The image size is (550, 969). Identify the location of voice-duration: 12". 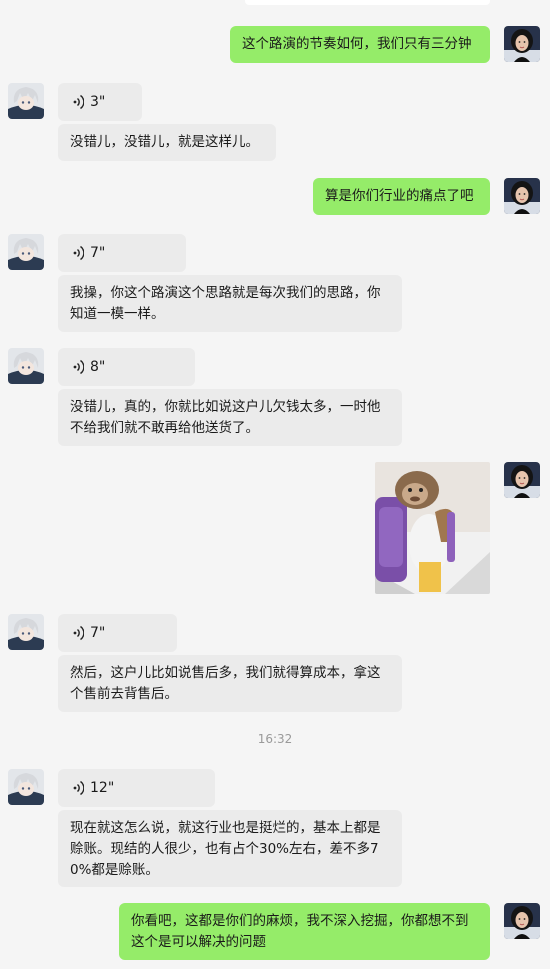
(102, 788).